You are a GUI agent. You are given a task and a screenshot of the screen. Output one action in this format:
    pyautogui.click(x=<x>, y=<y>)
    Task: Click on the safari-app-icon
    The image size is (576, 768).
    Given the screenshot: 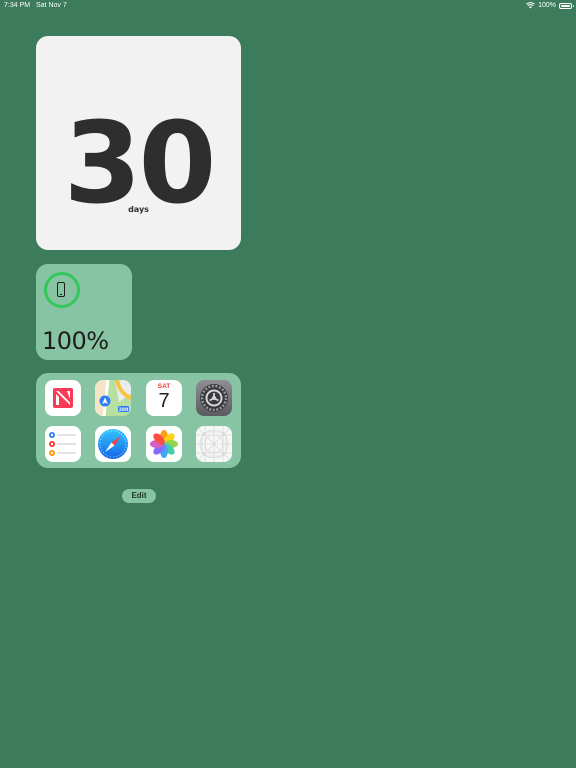 What is the action you would take?
    pyautogui.click(x=113, y=444)
    